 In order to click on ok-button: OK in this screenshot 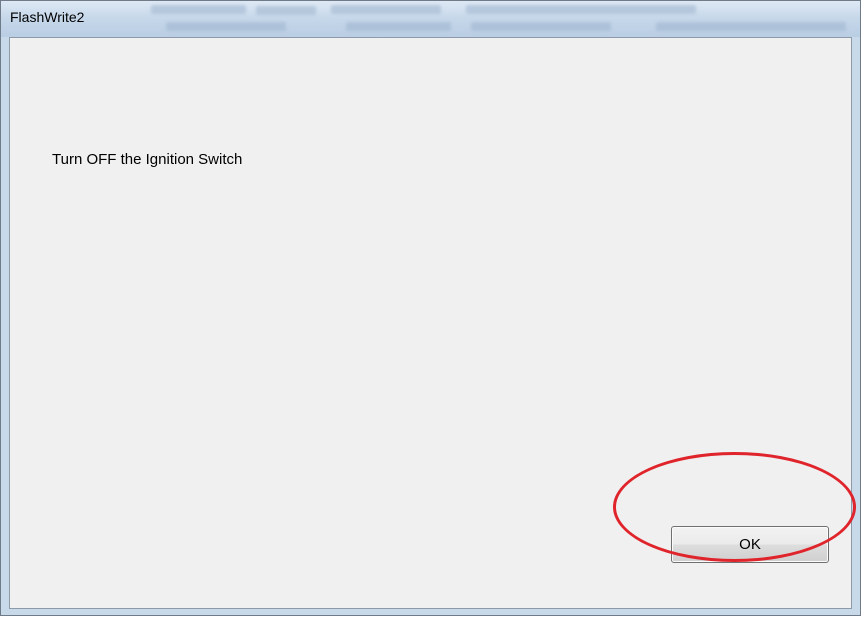, I will do `click(750, 544)`.